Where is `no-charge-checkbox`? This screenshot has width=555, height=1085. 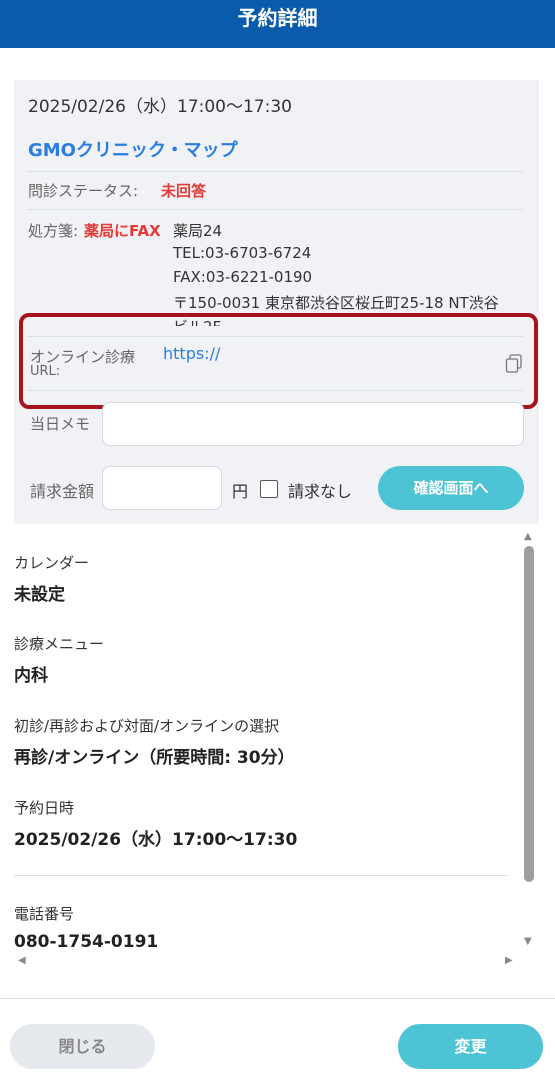
no-charge-checkbox is located at coordinates (269, 489).